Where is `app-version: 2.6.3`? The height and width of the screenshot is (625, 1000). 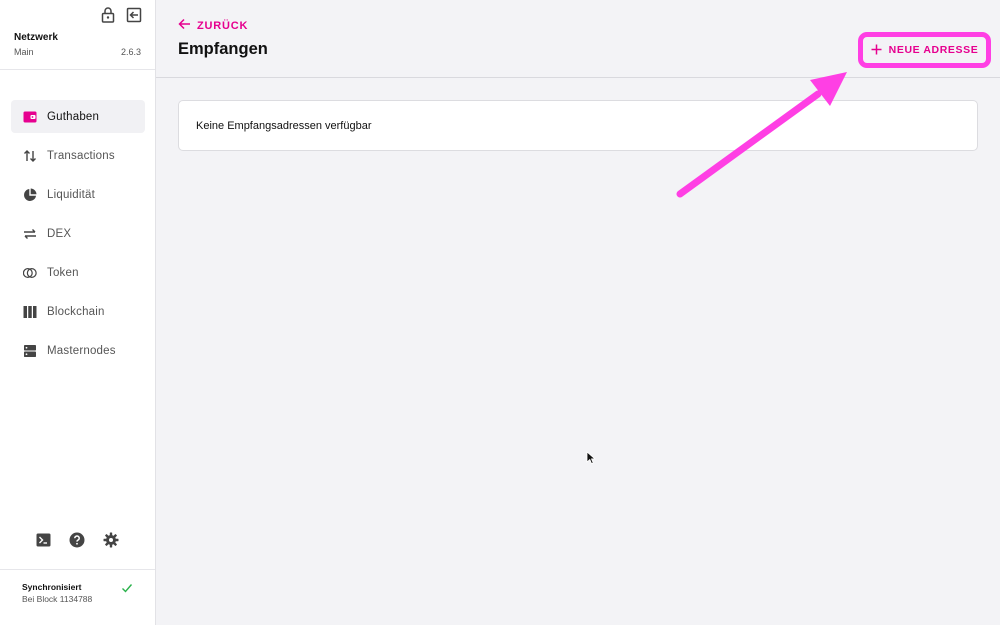
app-version: 2.6.3 is located at coordinates (130, 52).